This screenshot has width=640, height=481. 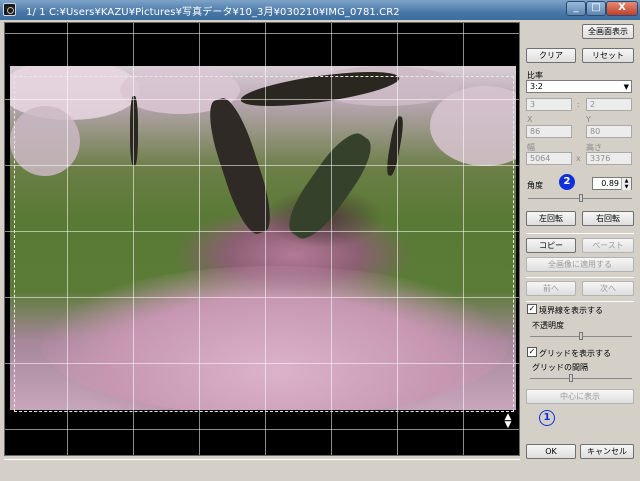 I want to click on spin-down-icon: ▼, so click(x=626, y=187).